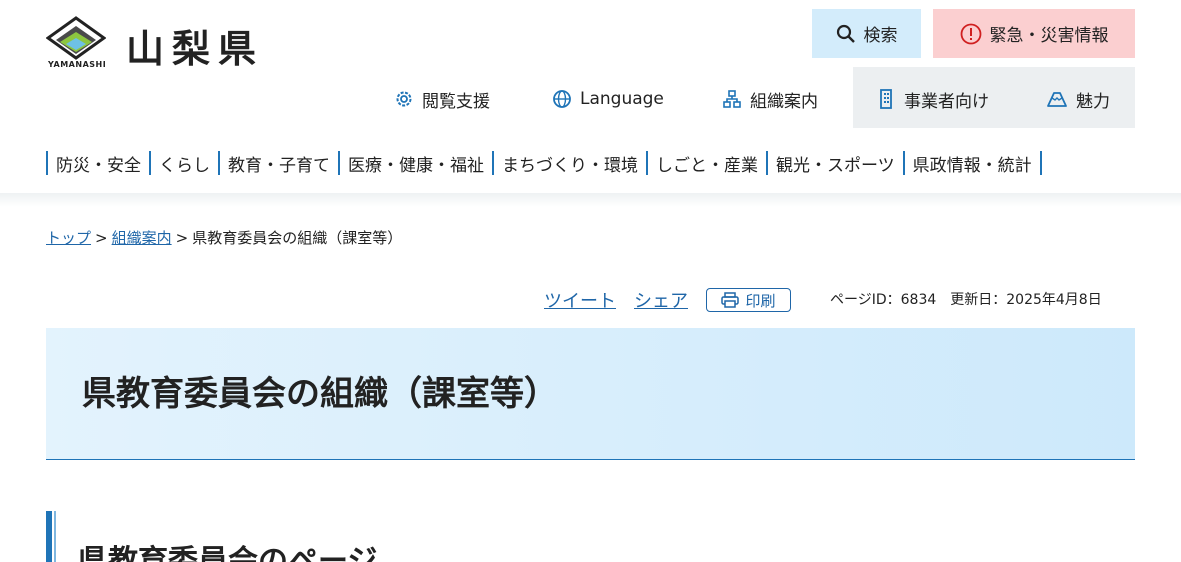 This screenshot has height=562, width=1181. Describe the element at coordinates (1057, 99) in the screenshot. I see `mountain-icon` at that location.